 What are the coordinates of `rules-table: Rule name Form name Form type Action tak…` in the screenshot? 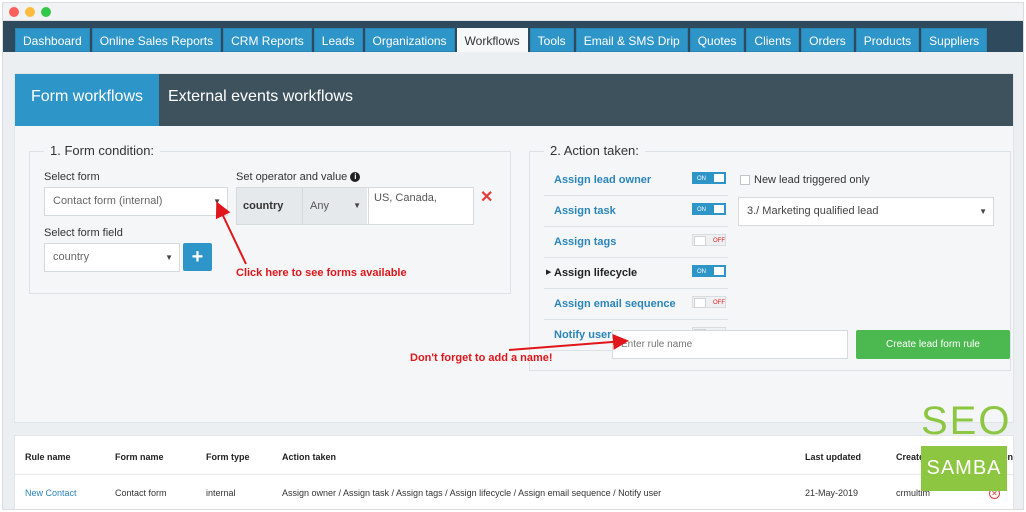 It's located at (514, 472).